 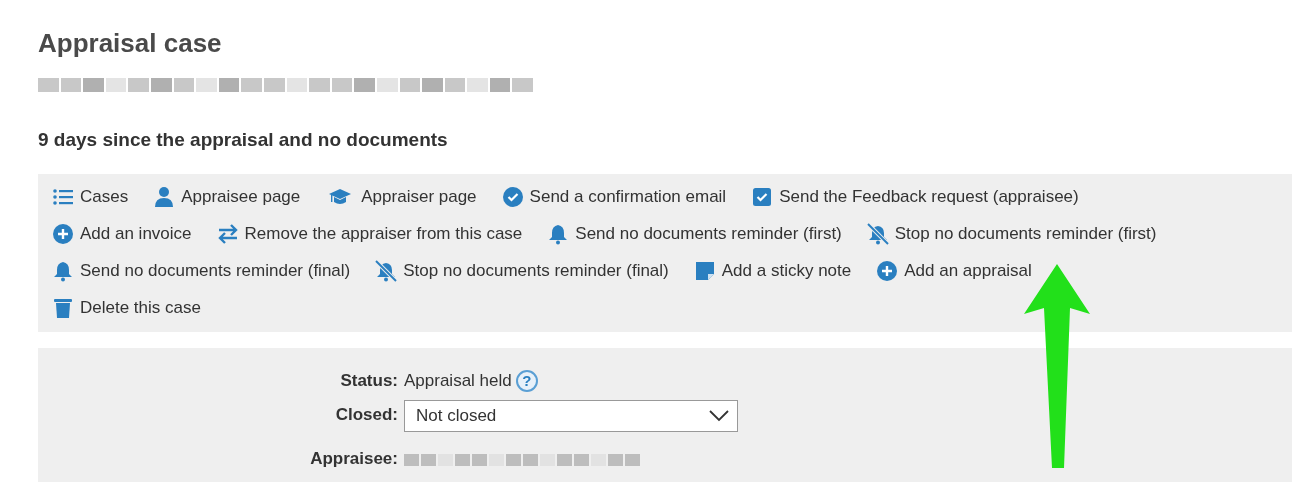 I want to click on closed-dropdown: Not closed, so click(x=571, y=416).